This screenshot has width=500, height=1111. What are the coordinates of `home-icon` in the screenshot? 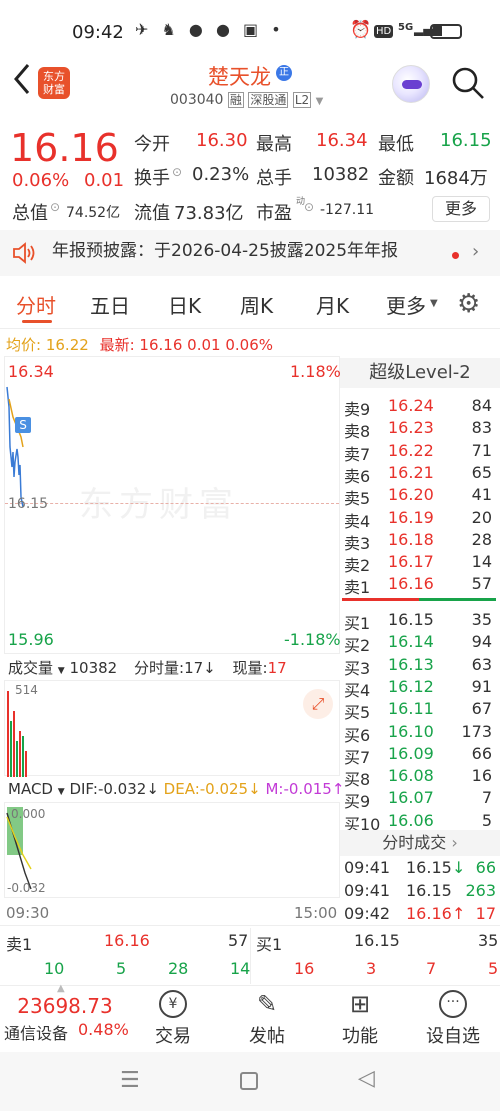 It's located at (249, 1081).